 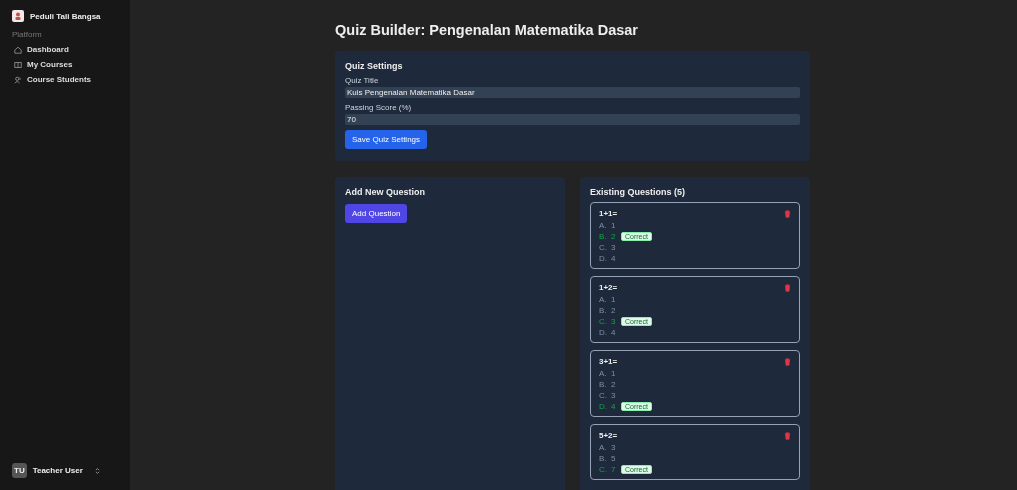 I want to click on sidebar-item: Course Students, so click(x=66, y=79).